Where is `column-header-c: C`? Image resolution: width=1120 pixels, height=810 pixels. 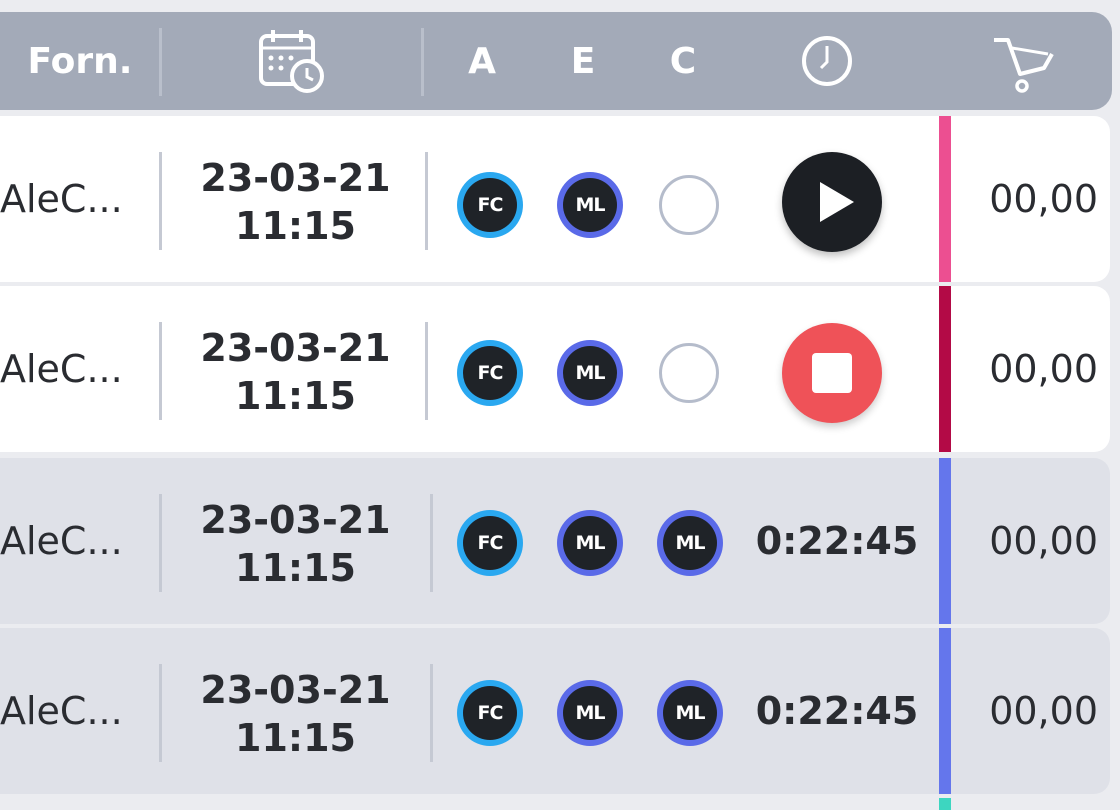
column-header-c: C is located at coordinates (683, 61).